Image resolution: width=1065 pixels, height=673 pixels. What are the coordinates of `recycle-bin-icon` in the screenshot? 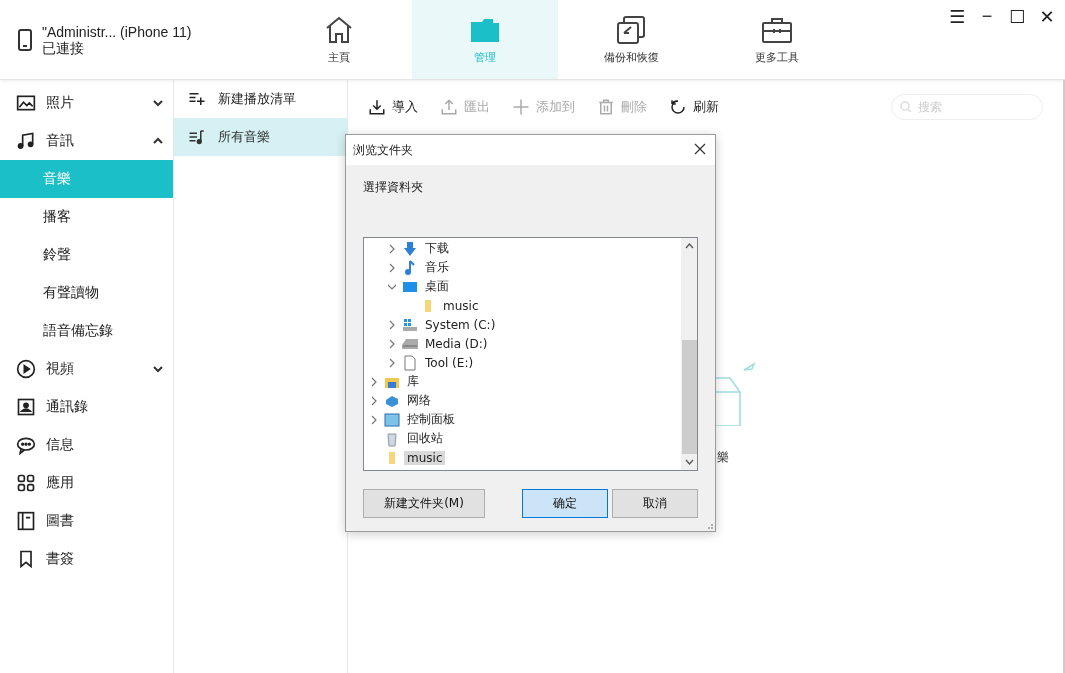 It's located at (392, 438).